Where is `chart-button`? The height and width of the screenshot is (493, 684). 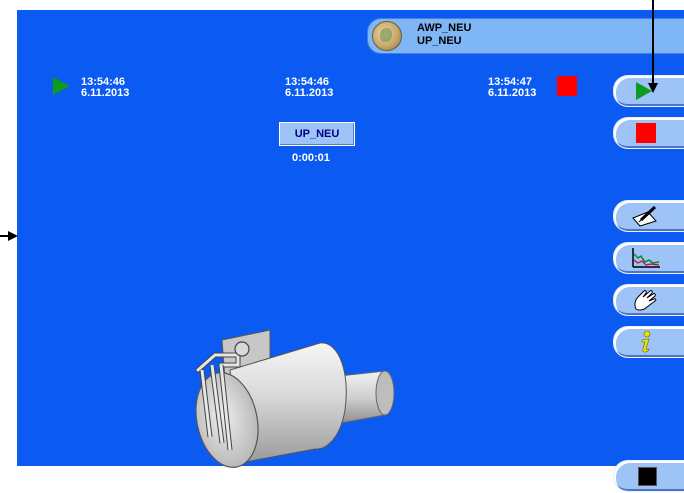 chart-button is located at coordinates (648, 258).